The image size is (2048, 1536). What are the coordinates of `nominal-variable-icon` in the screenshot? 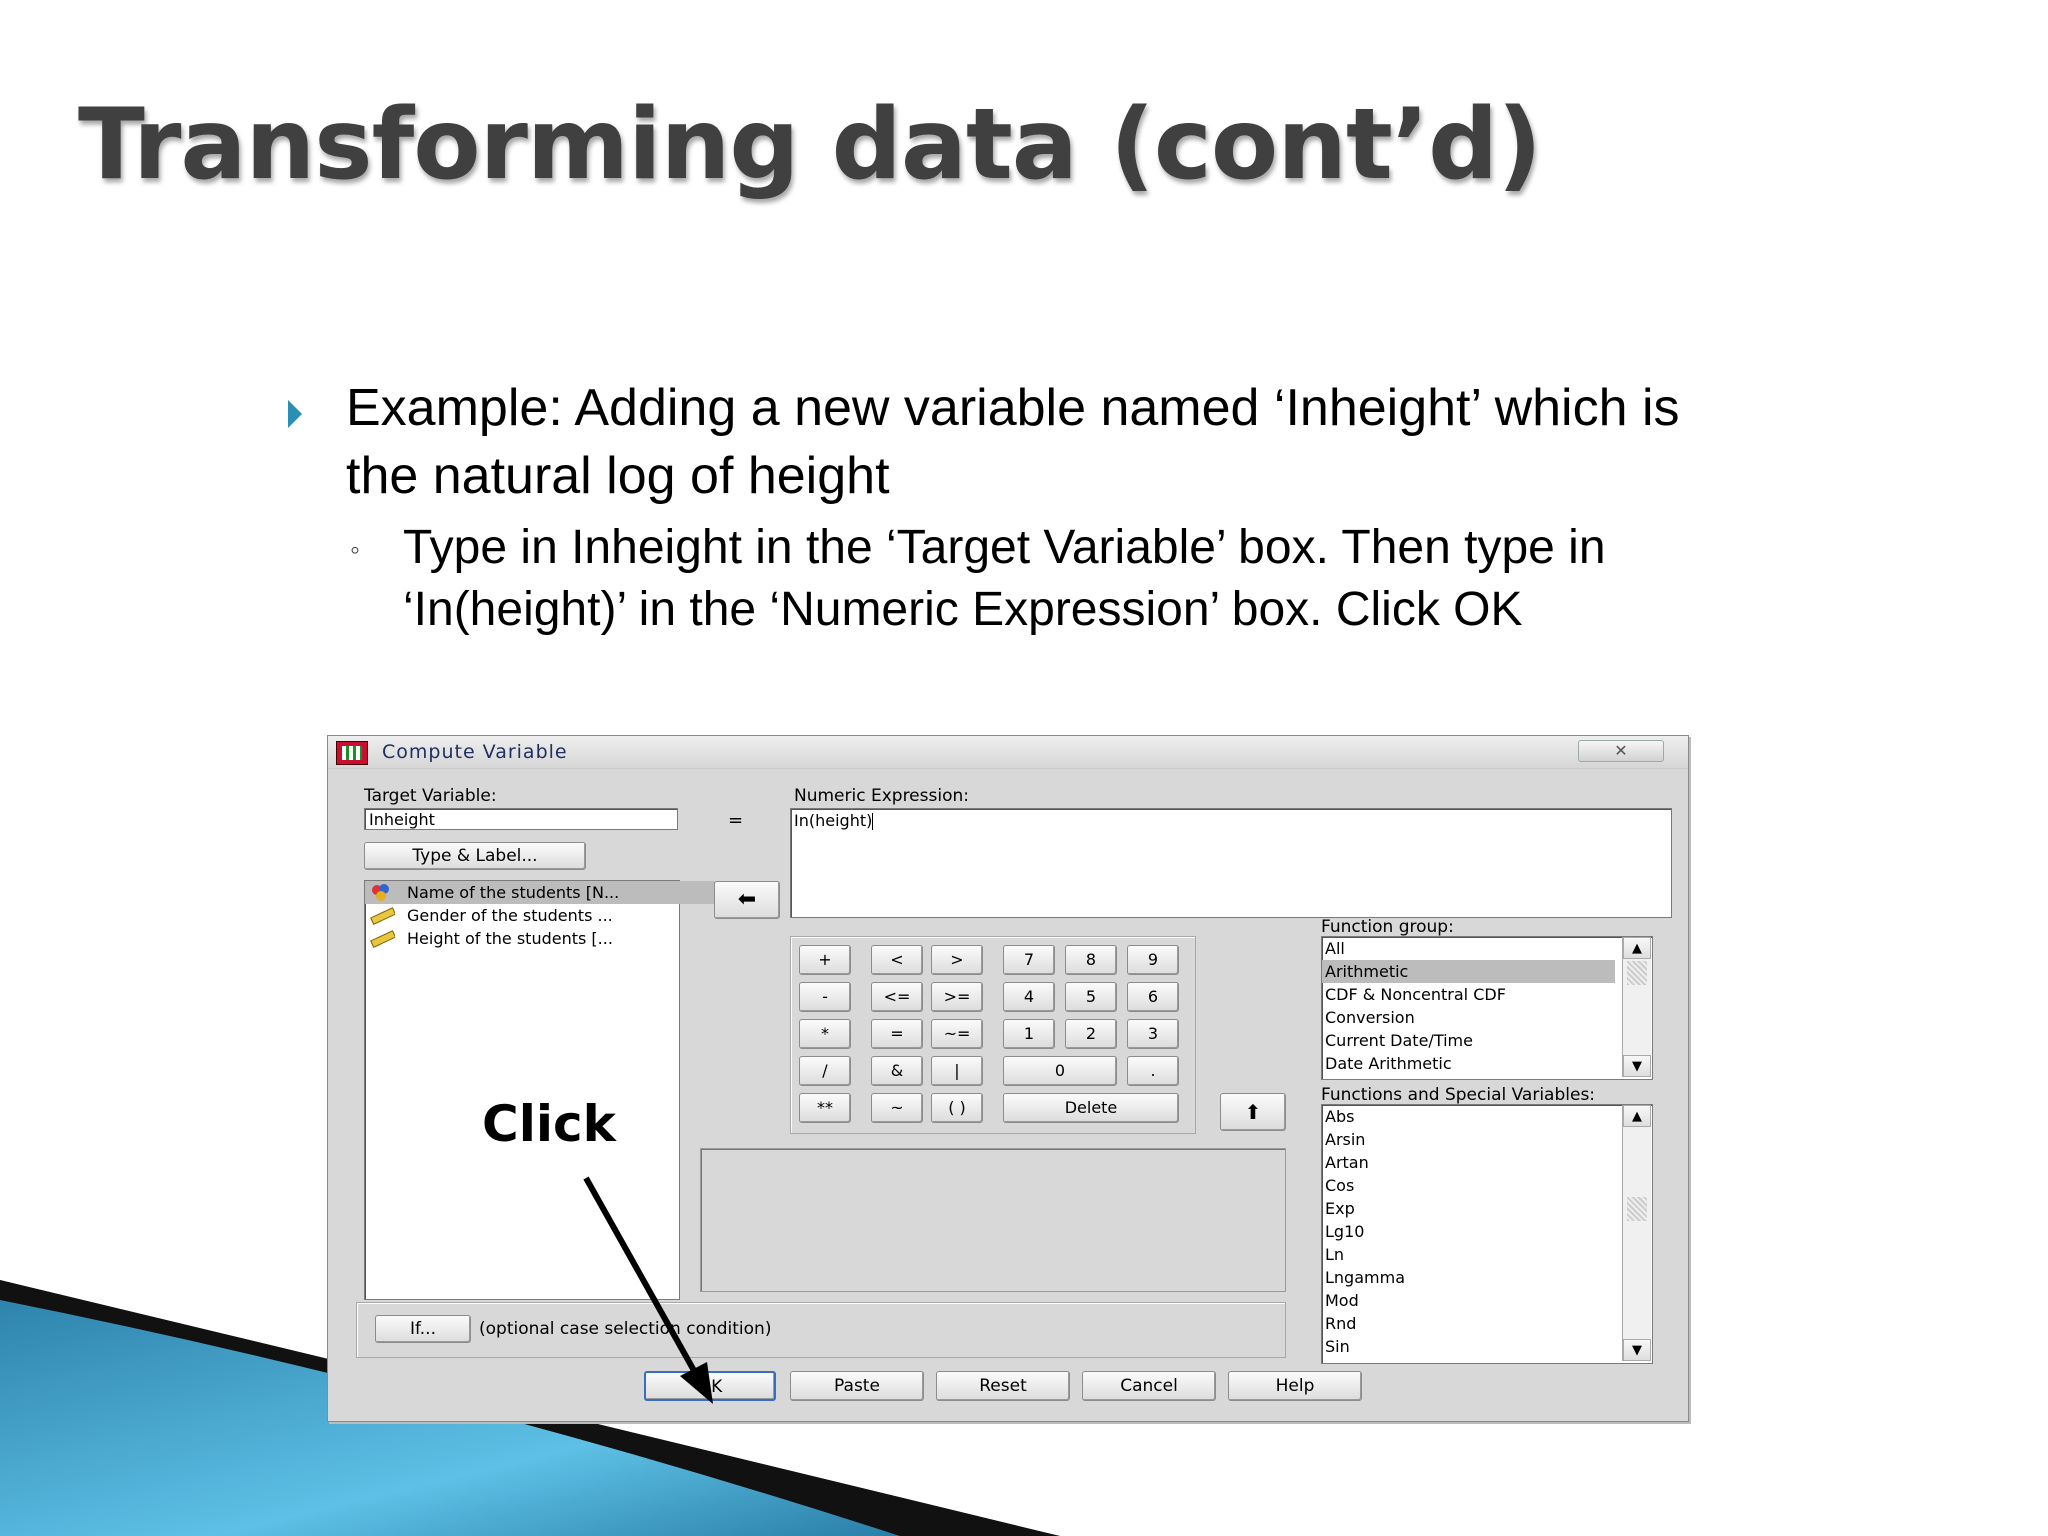 It's located at (380, 892).